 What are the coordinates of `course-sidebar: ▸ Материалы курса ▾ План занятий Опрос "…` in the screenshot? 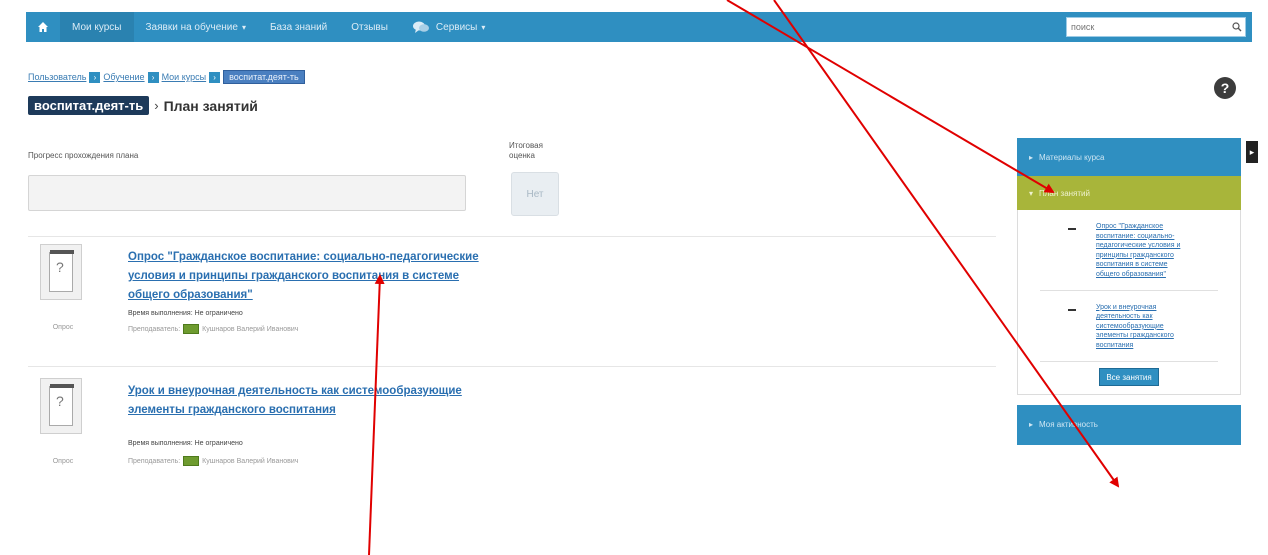 It's located at (1129, 291).